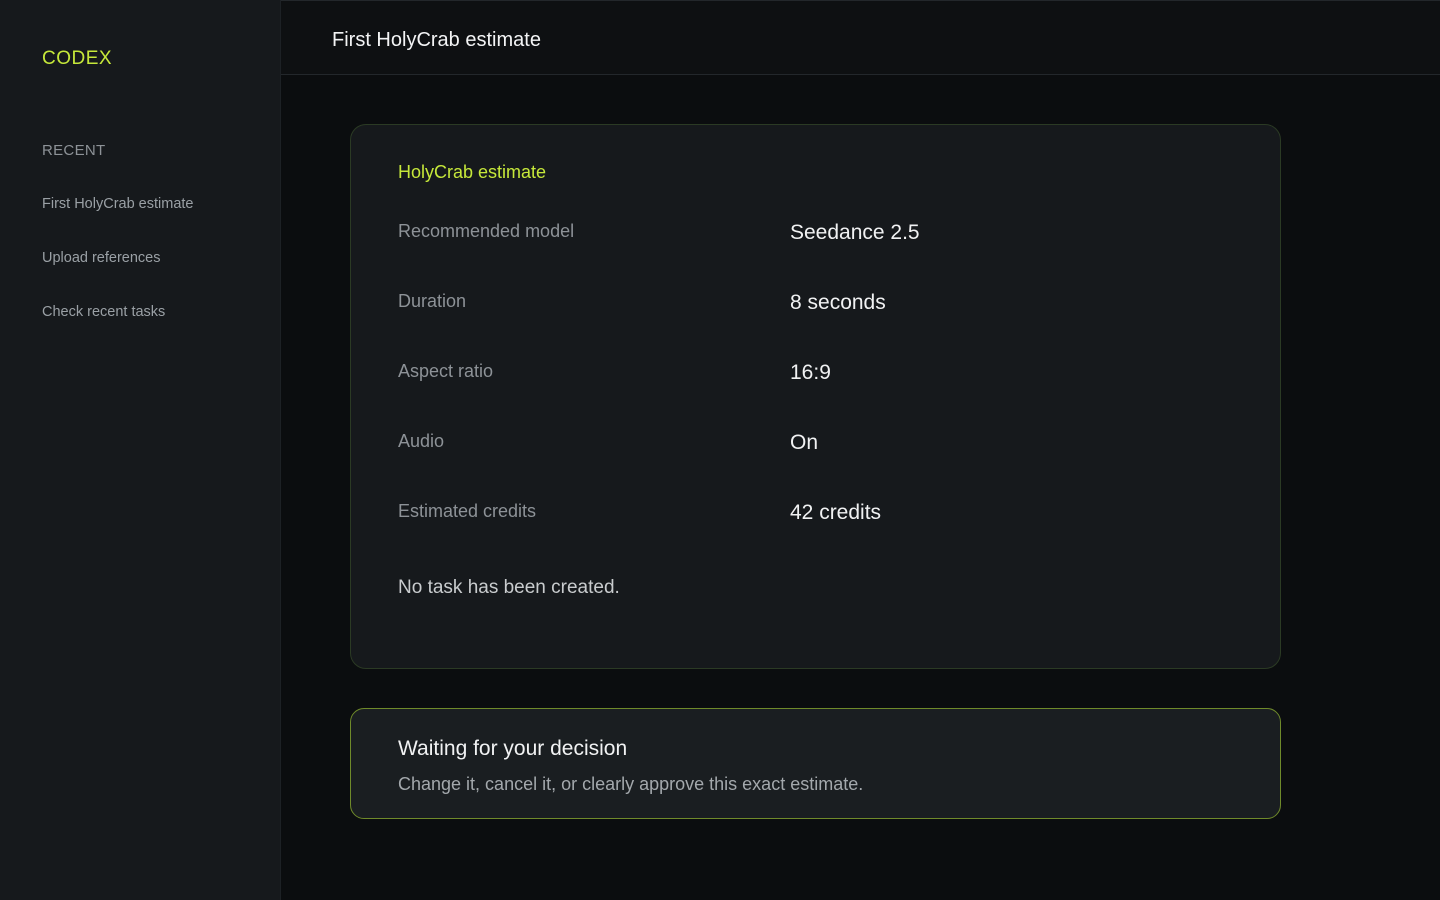 This screenshot has width=1440, height=900. Describe the element at coordinates (101, 258) in the screenshot. I see `sidebar-item-upload-references: Upload references` at that location.